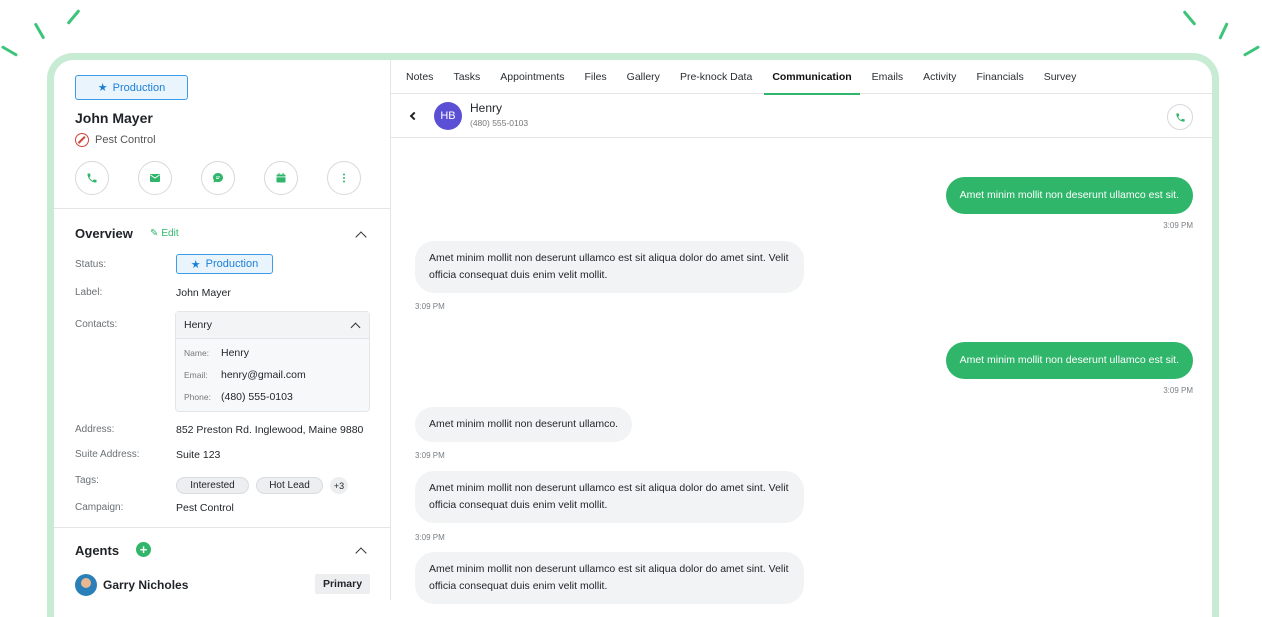 This screenshot has height=617, width=1262. What do you see at coordinates (97, 550) in the screenshot?
I see `agents-title: Agents` at bounding box center [97, 550].